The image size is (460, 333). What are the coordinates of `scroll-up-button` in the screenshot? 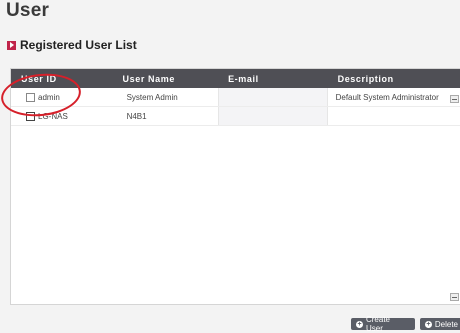 It's located at (454, 99).